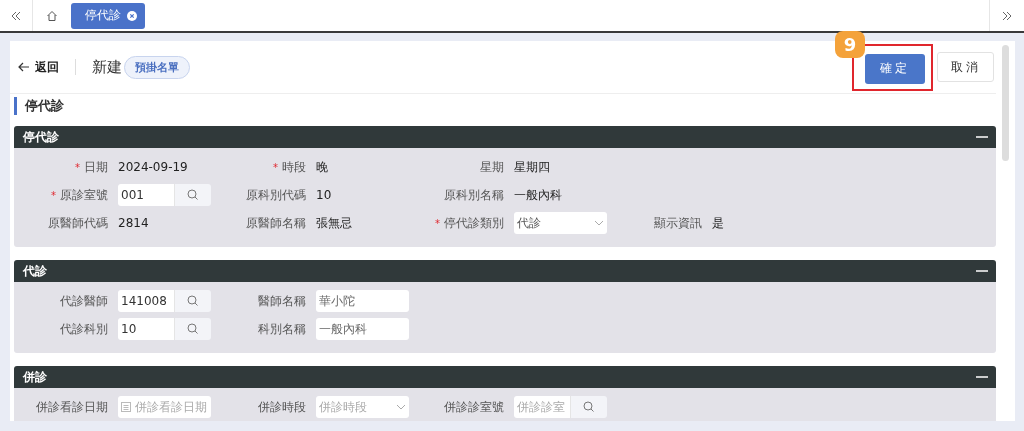 This screenshot has height=431, width=1024. Describe the element at coordinates (334, 222) in the screenshot. I see `field-value: 張無忌` at that location.